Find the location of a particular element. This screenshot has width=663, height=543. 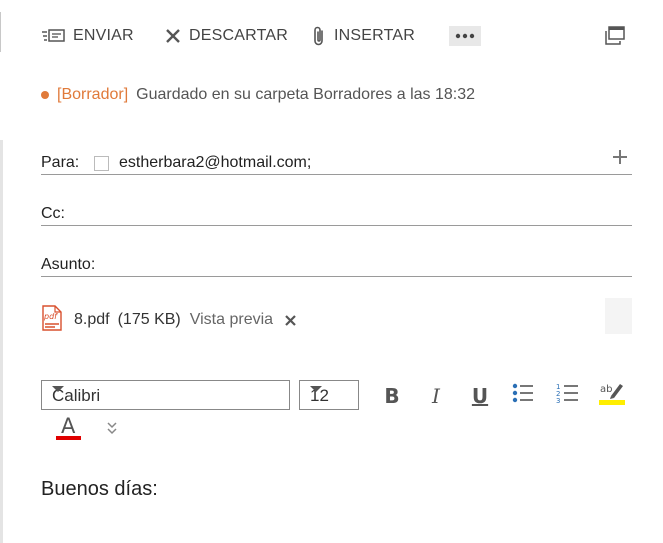

message-body: Buenos días: is located at coordinates (99, 489).